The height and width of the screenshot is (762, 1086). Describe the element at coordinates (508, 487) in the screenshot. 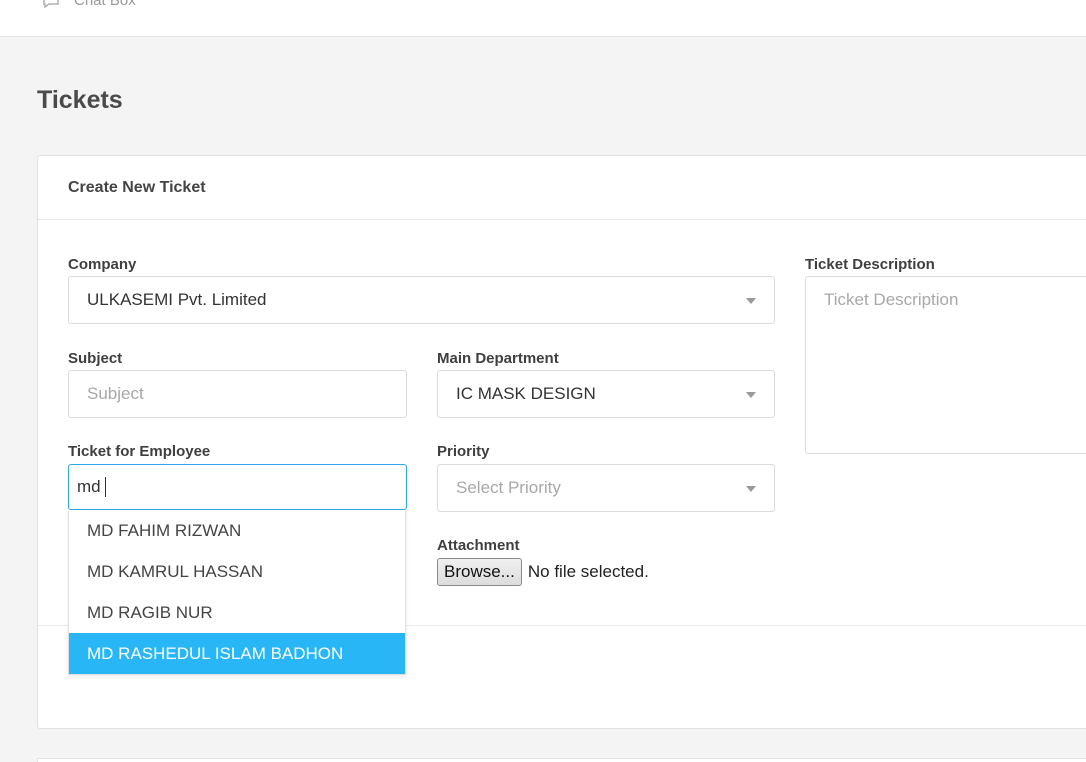

I see `priority-placeholder: Select Priority` at that location.